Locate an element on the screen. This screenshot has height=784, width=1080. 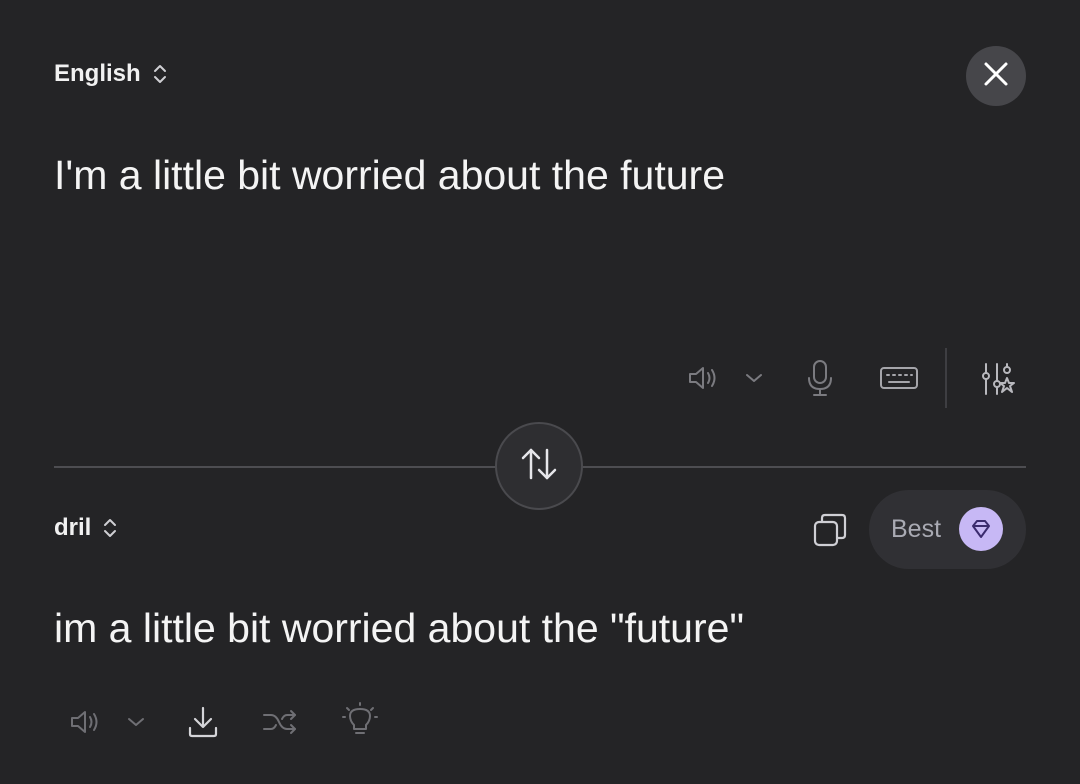
target-language-label: dril is located at coordinates (73, 527).